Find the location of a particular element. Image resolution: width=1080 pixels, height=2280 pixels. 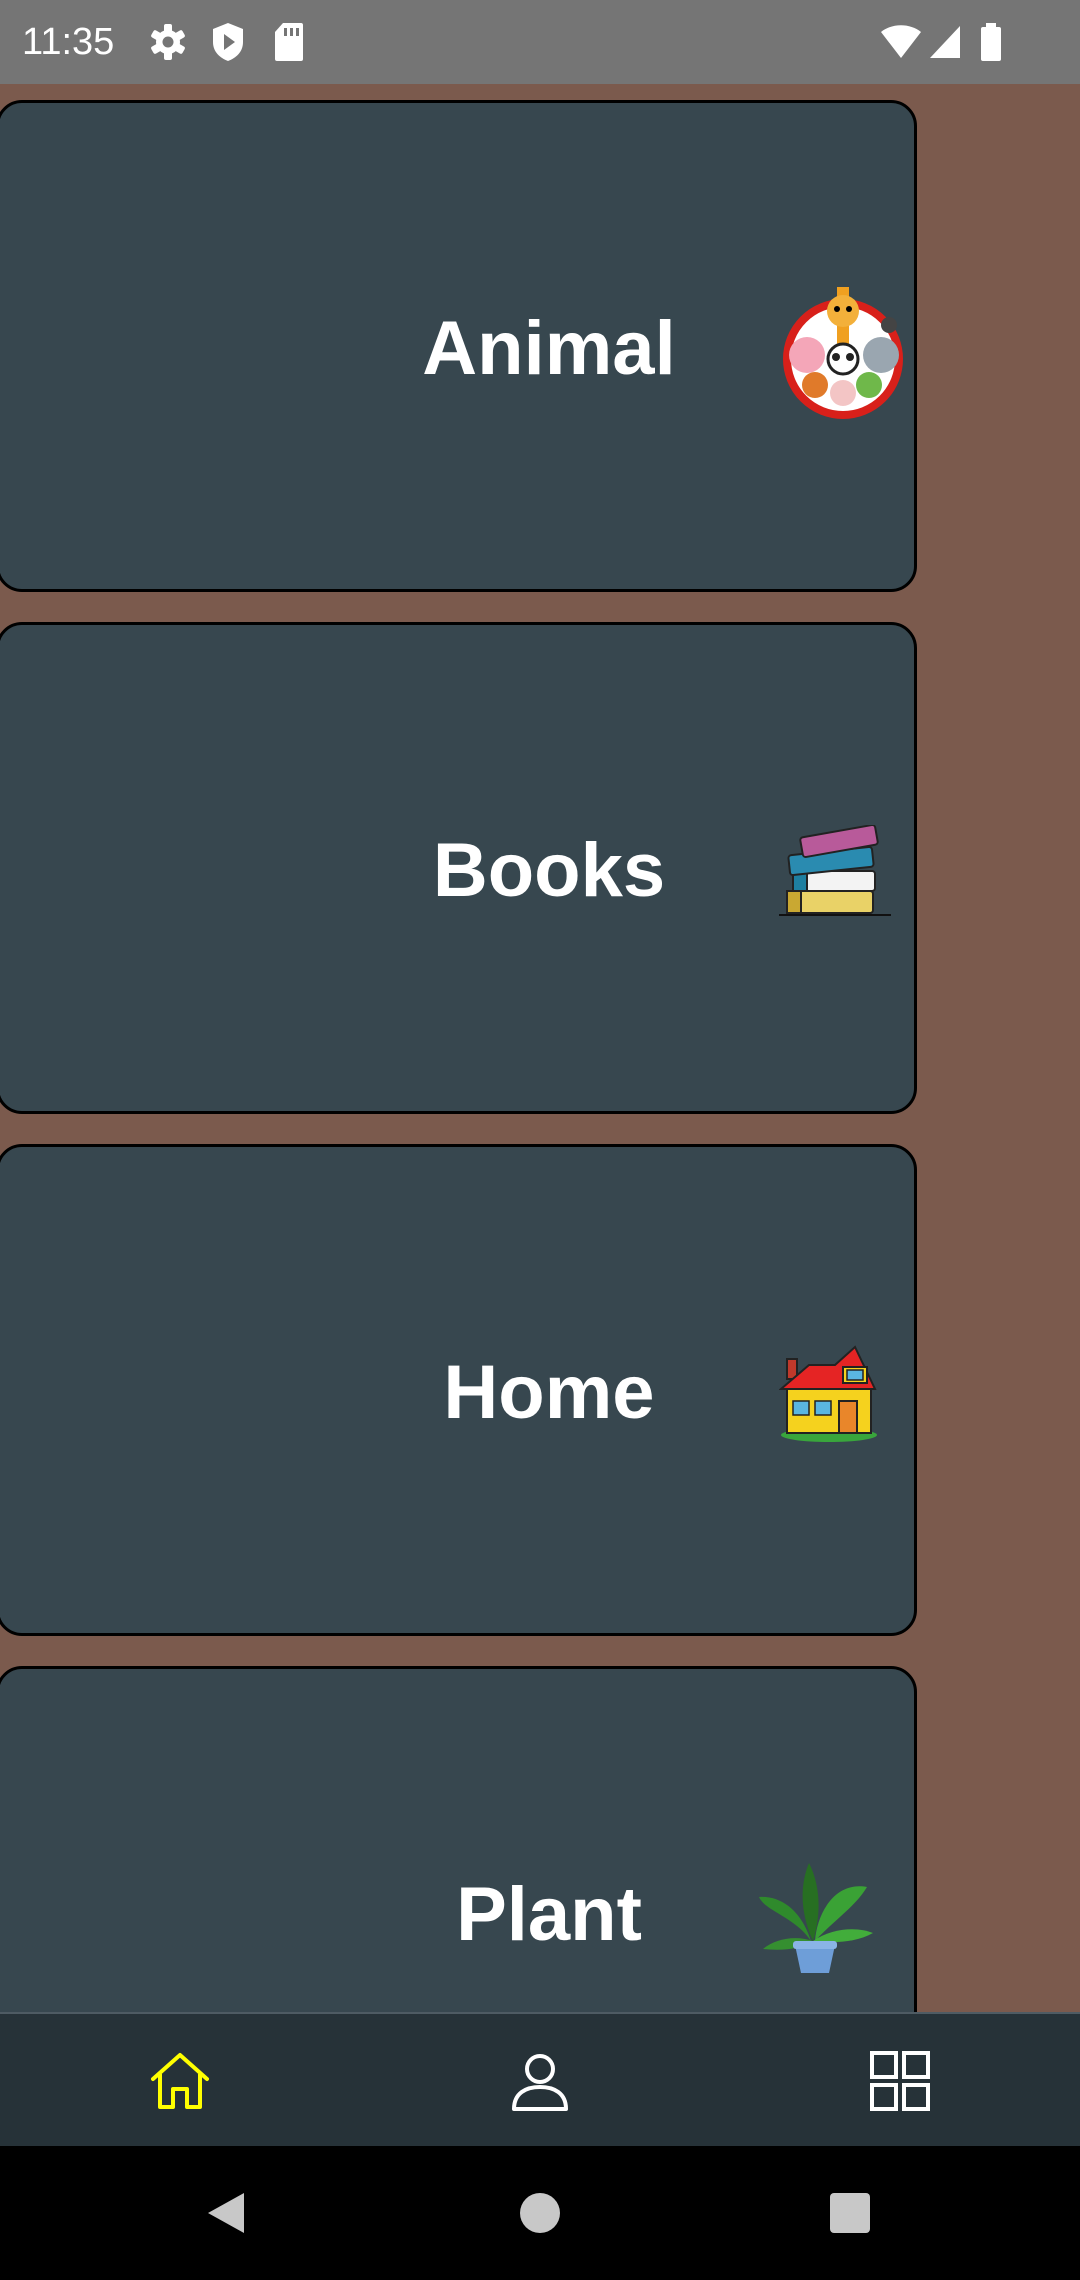

nav-profile-button is located at coordinates (540, 2081).